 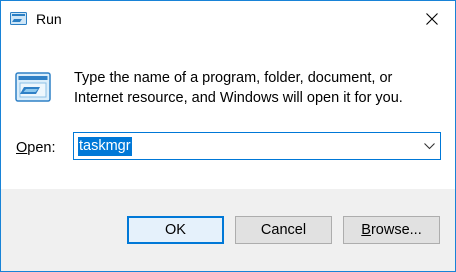 I want to click on window-title: Run, so click(x=49, y=19).